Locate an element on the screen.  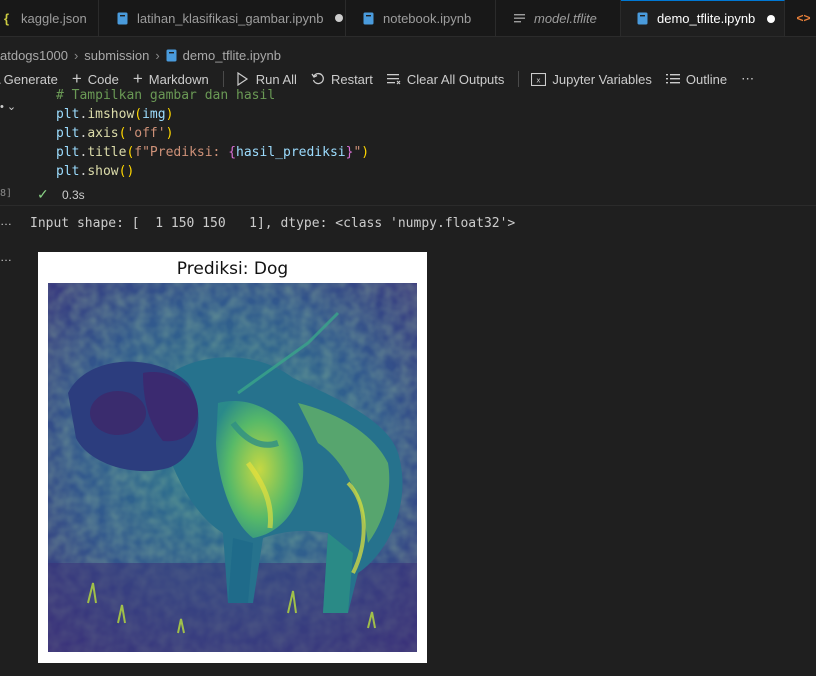
outline-button: Outline is located at coordinates (696, 79).